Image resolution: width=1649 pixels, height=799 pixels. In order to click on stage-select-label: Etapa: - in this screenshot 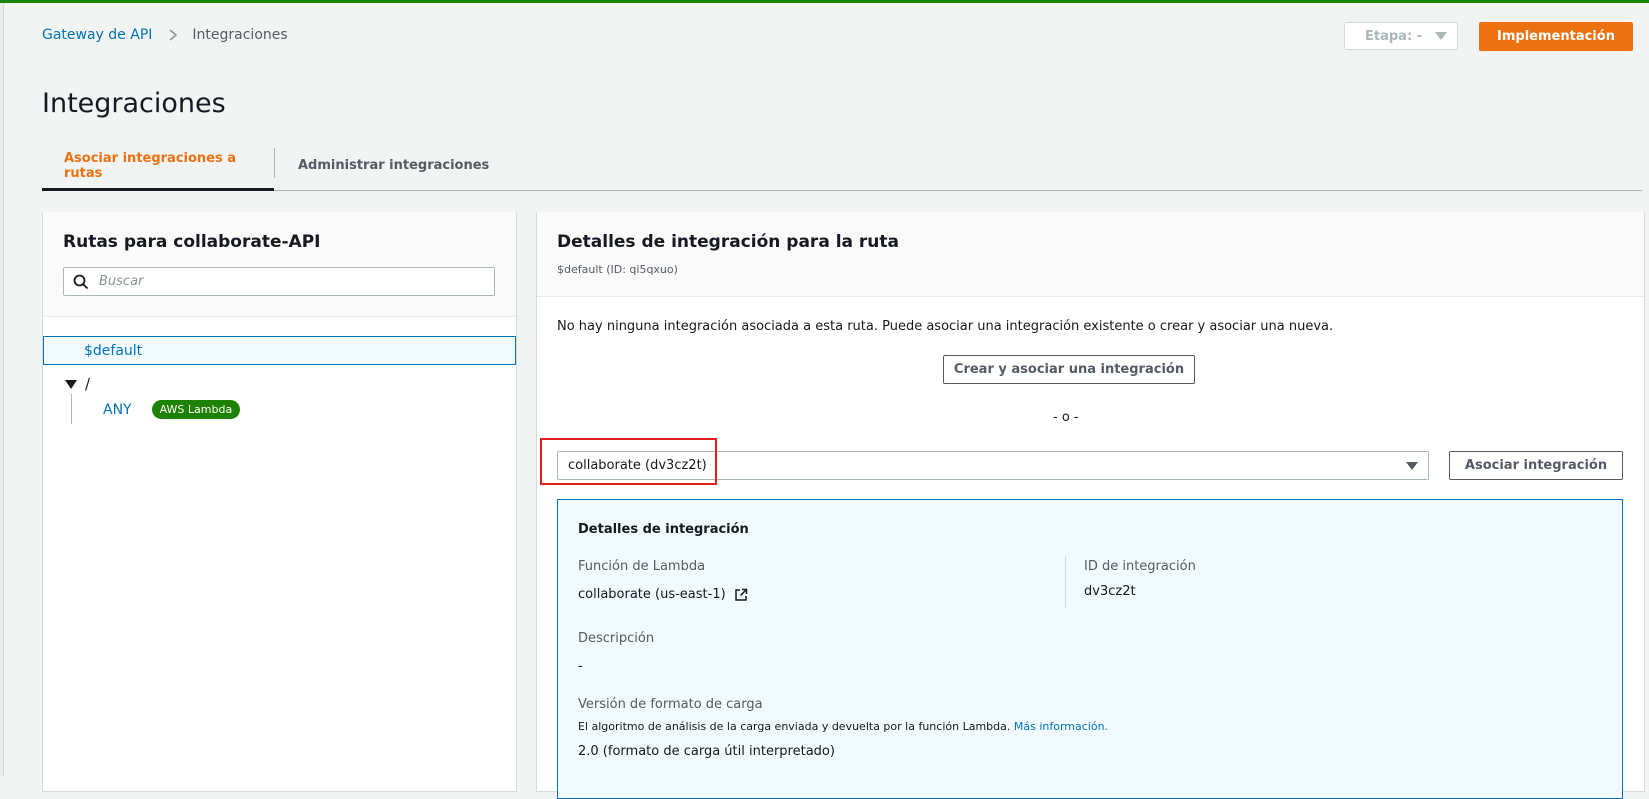, I will do `click(1394, 36)`.